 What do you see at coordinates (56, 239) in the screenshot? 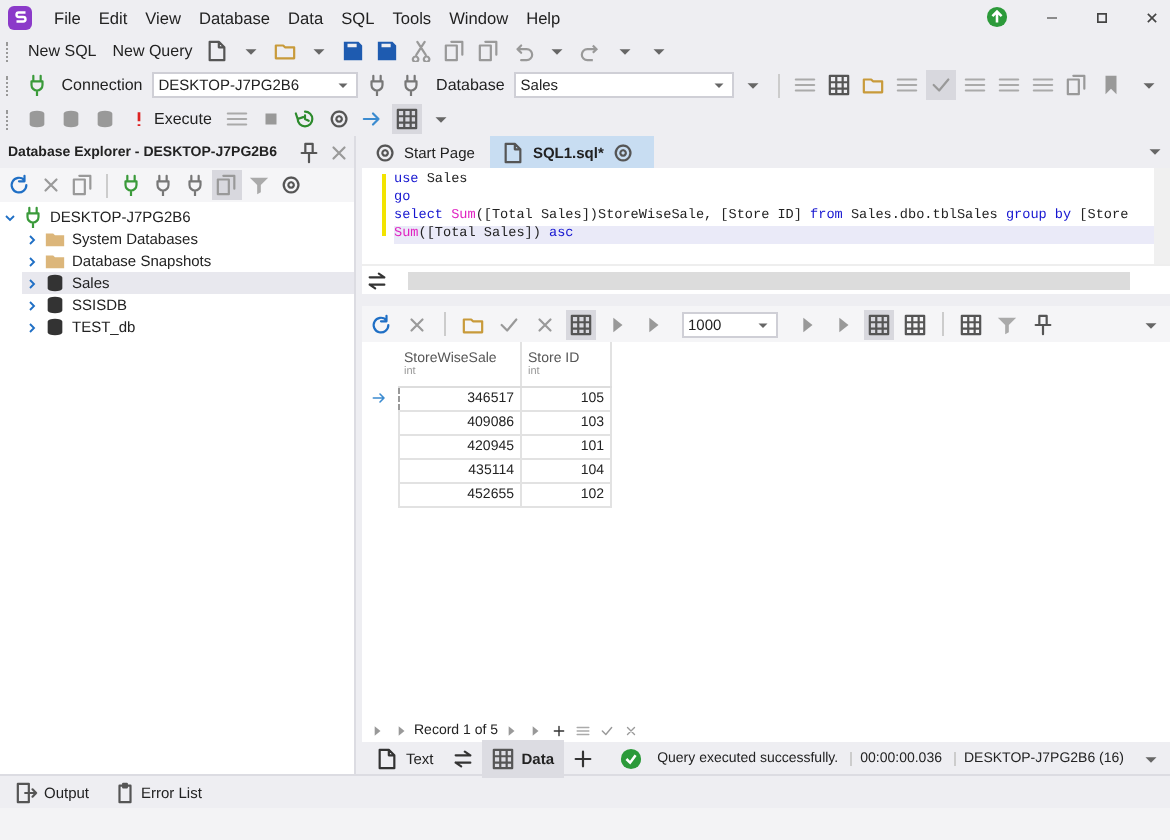
I see `folder-icon` at bounding box center [56, 239].